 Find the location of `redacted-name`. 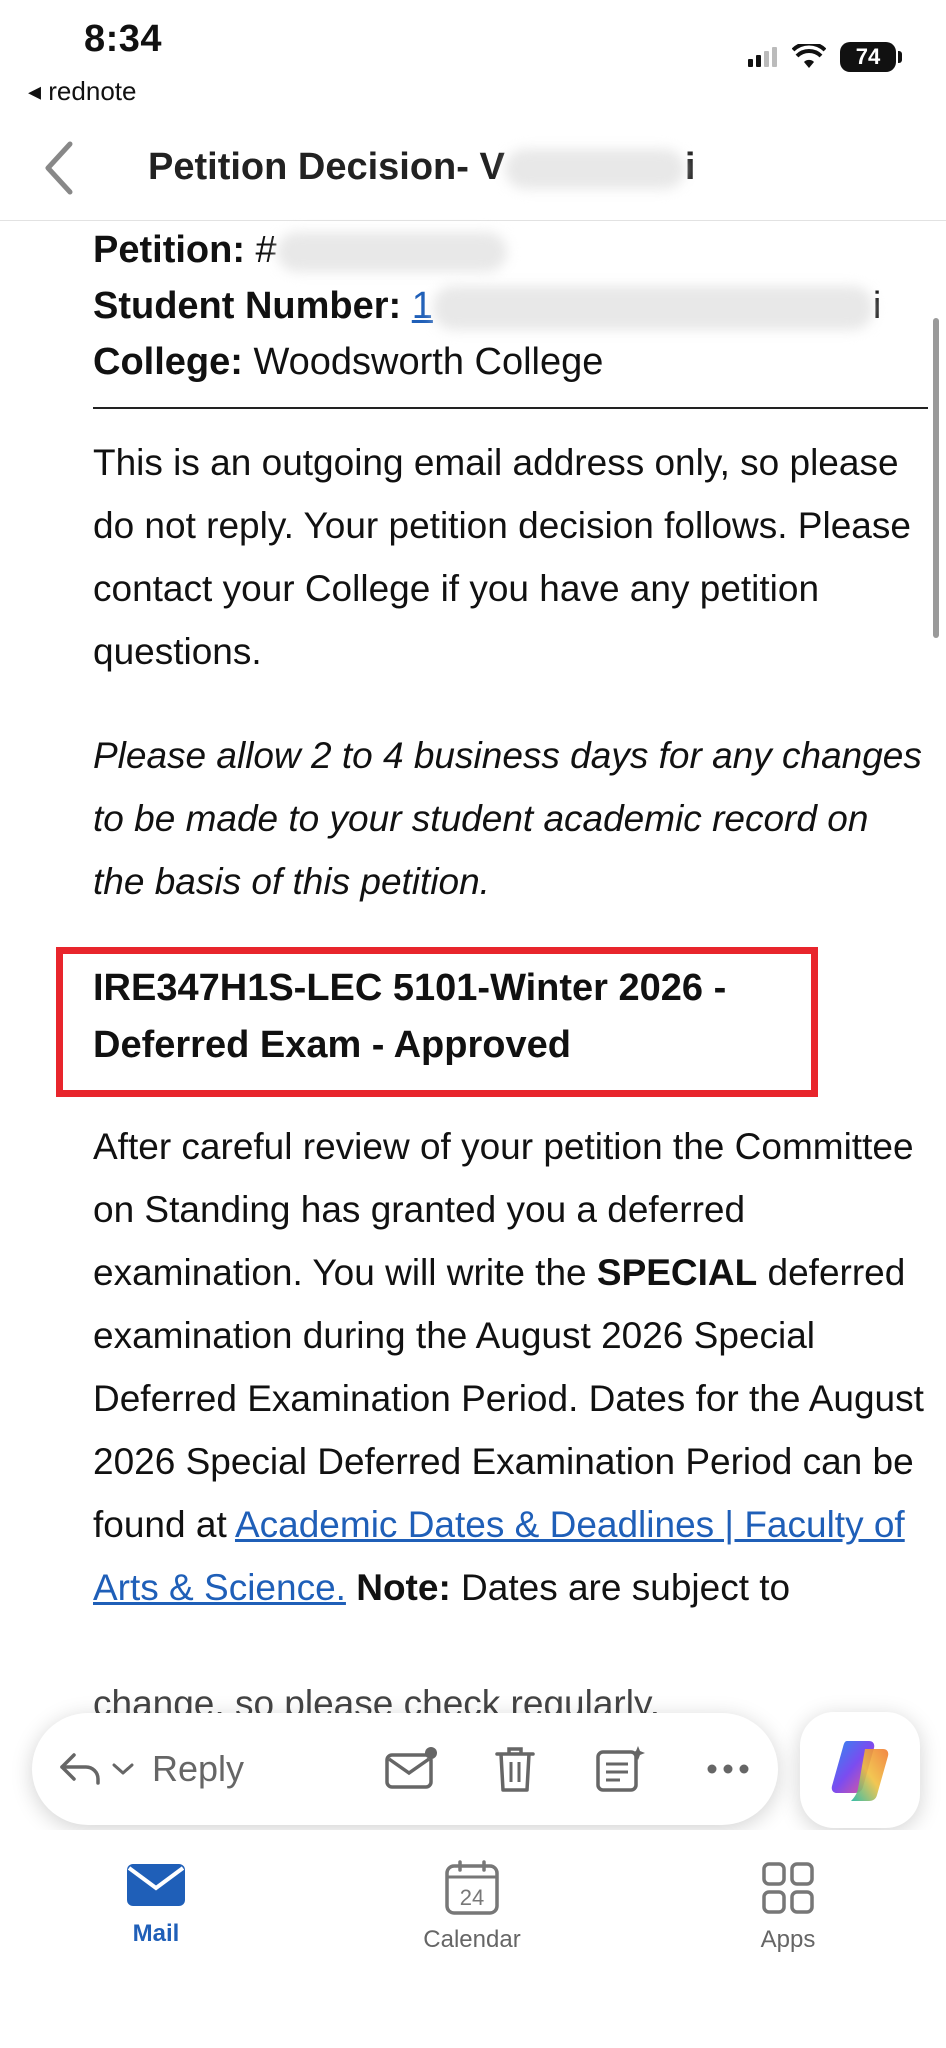

redacted-name is located at coordinates (594, 168).